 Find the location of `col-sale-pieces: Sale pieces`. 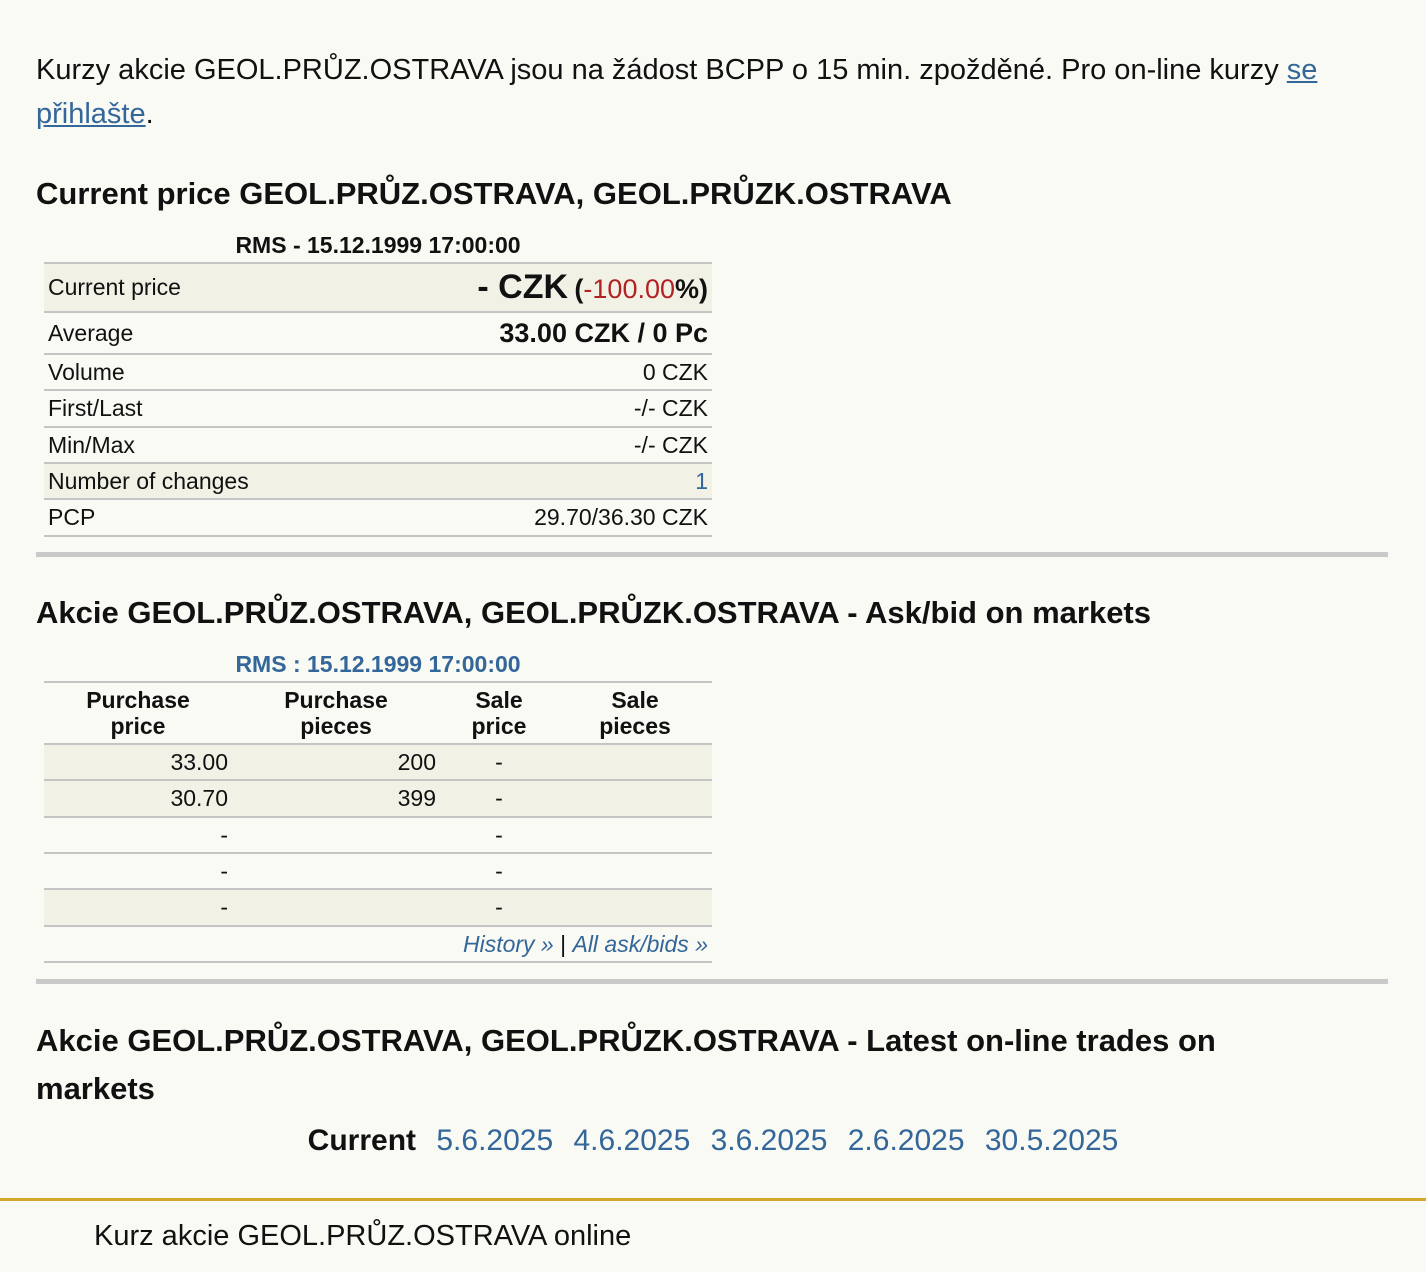

col-sale-pieces: Sale pieces is located at coordinates (635, 712).